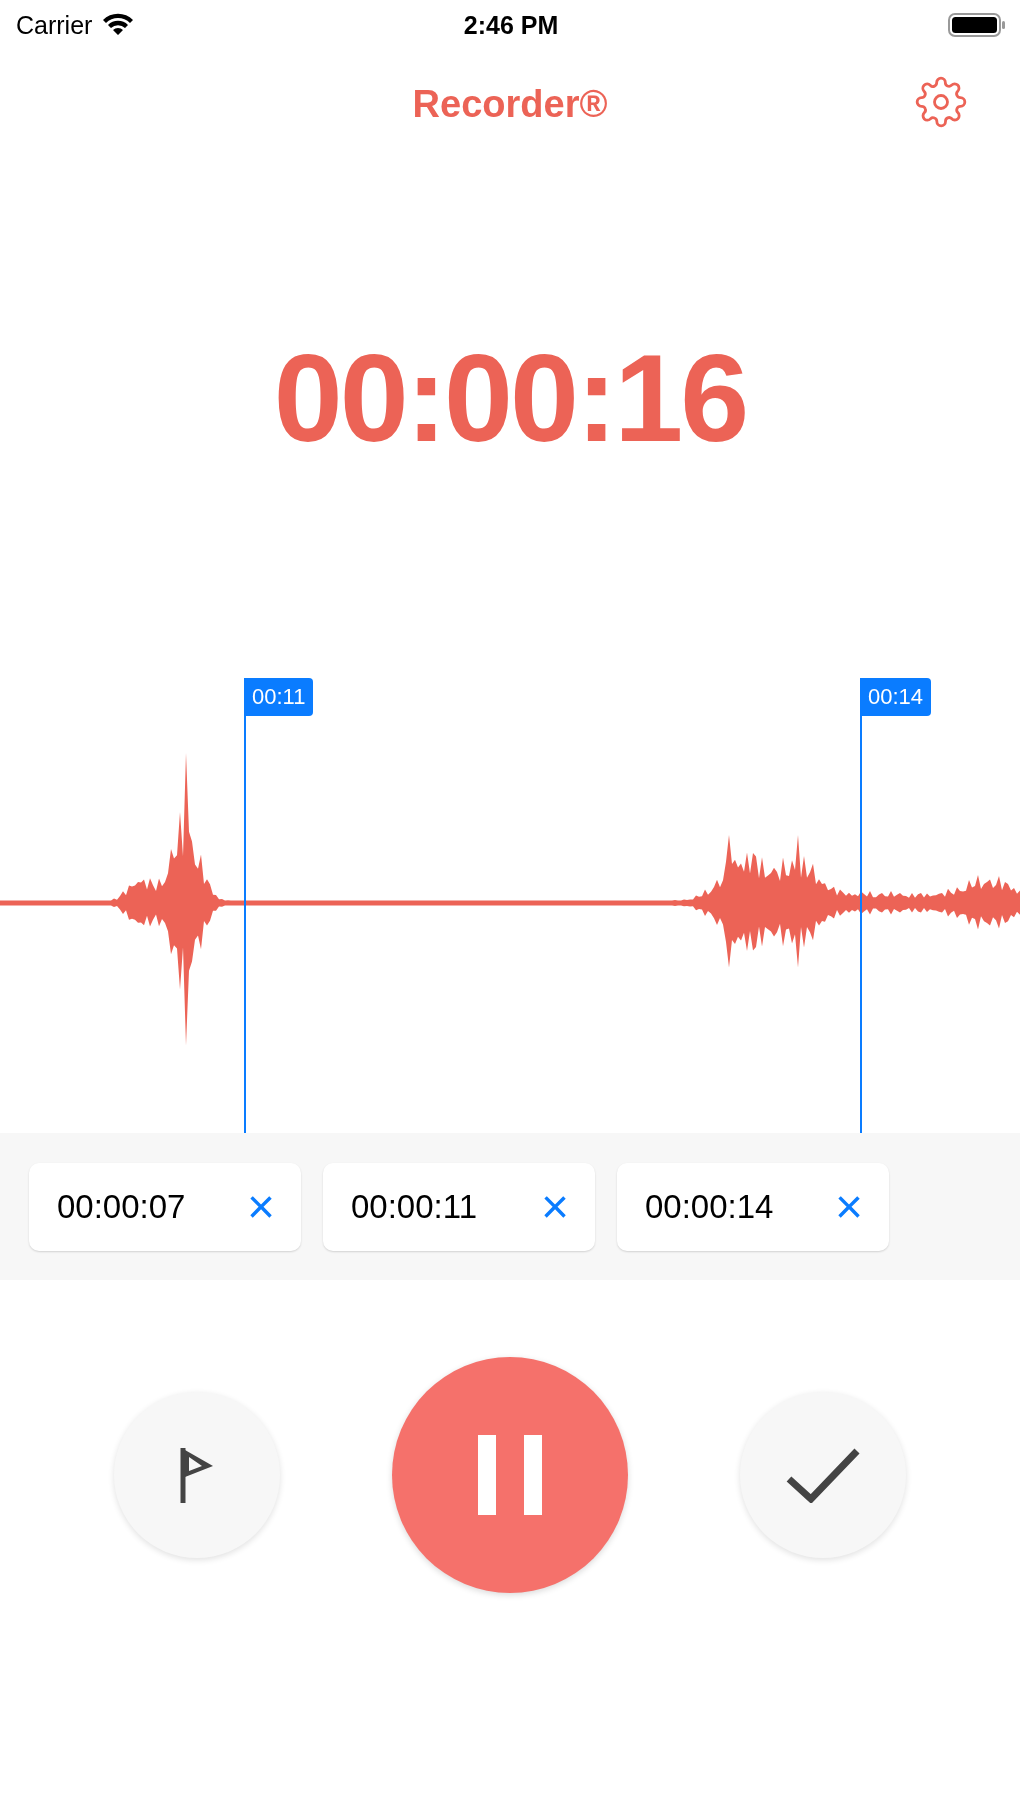 The image size is (1020, 1813). Describe the element at coordinates (121, 1206) in the screenshot. I see `bookmark-time: 00:00:07` at that location.